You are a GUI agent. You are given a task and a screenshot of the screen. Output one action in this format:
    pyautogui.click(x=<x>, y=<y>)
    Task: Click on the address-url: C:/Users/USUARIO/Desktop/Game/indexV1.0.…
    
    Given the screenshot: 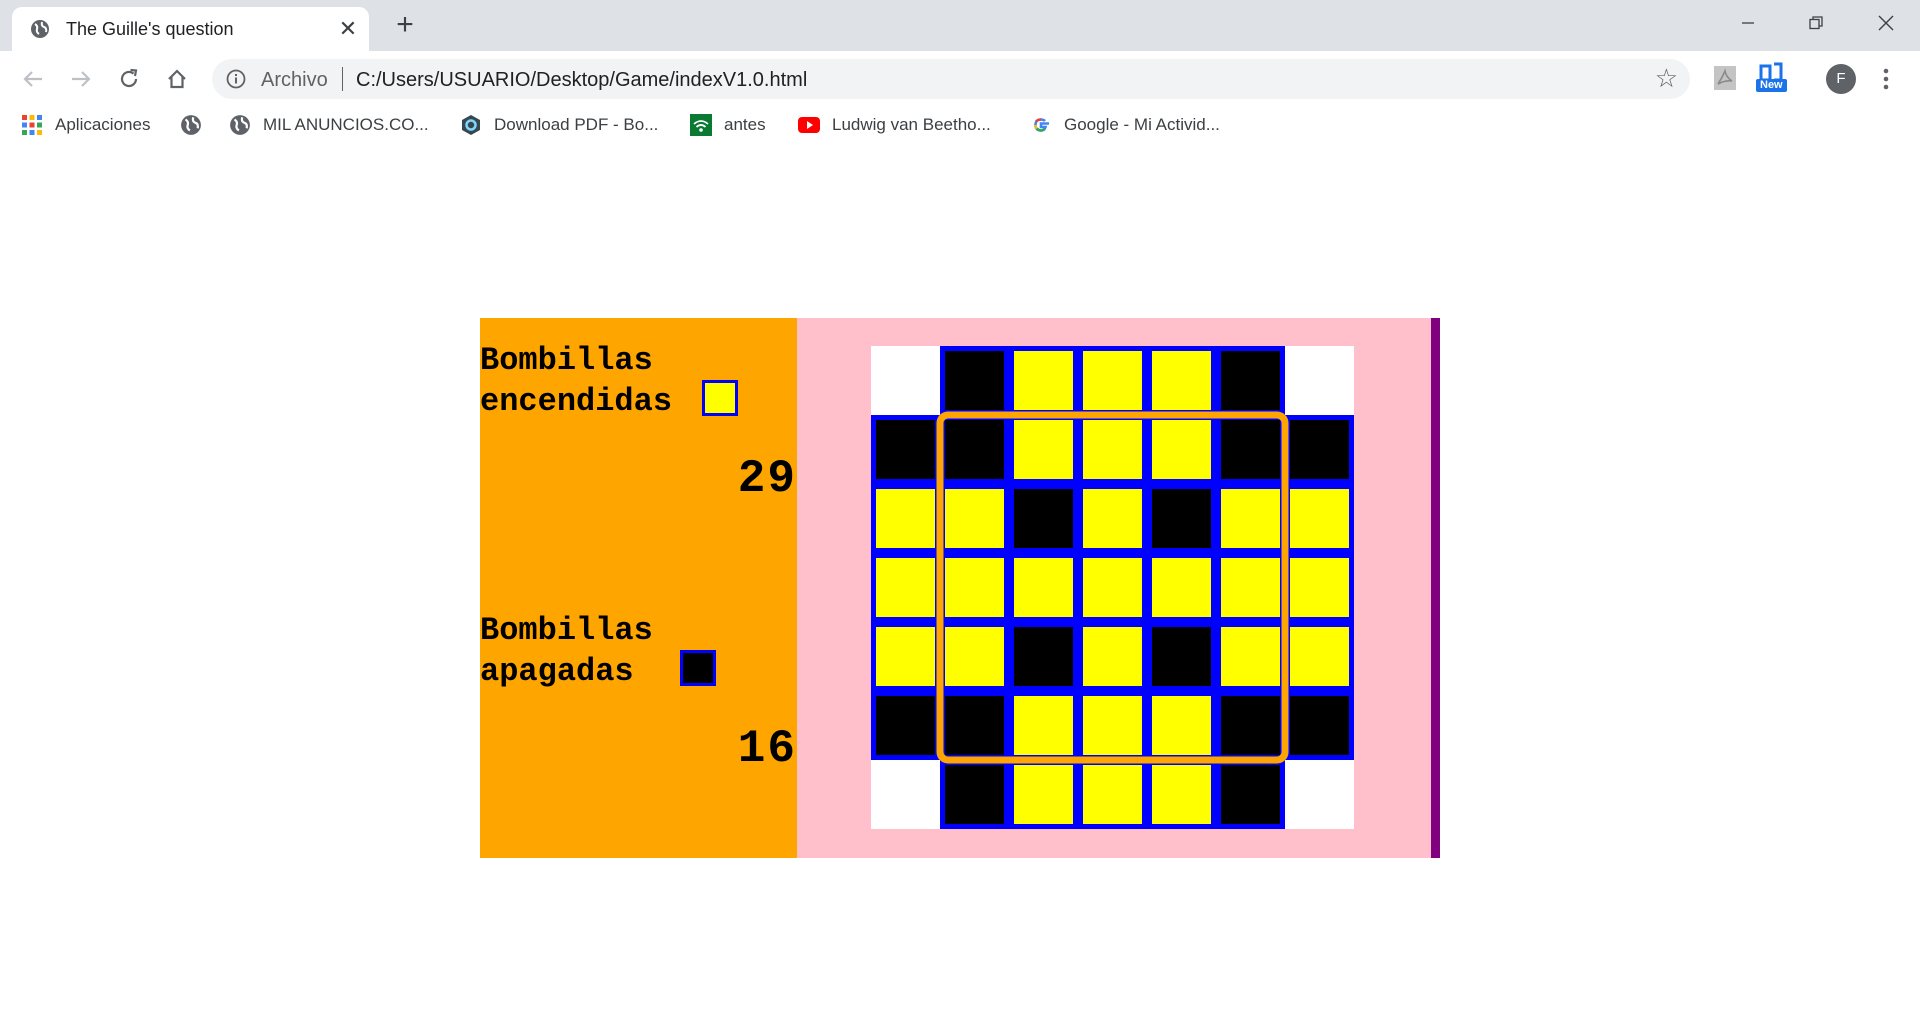 What is the action you would take?
    pyautogui.click(x=581, y=80)
    